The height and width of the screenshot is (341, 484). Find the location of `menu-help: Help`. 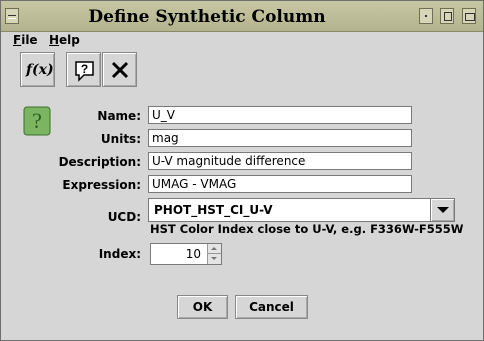

menu-help: Help is located at coordinates (64, 40).